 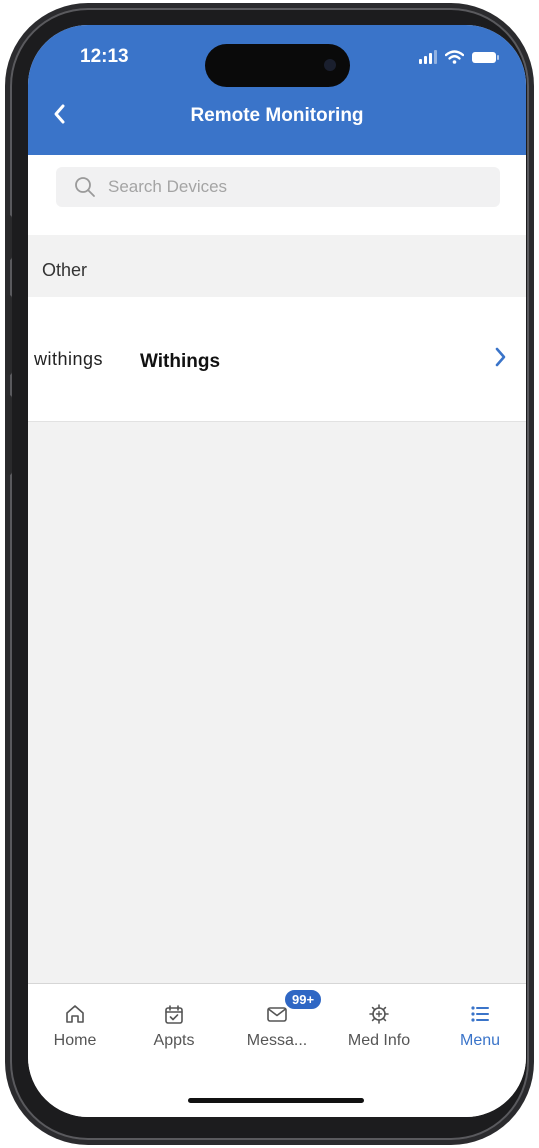 I want to click on section-header-other: Other, so click(x=277, y=266).